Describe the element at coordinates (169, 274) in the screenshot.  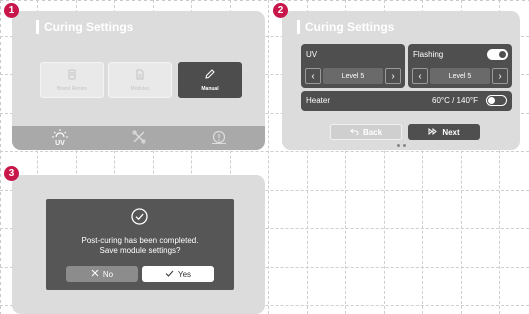
I see `checkmark-icon` at that location.